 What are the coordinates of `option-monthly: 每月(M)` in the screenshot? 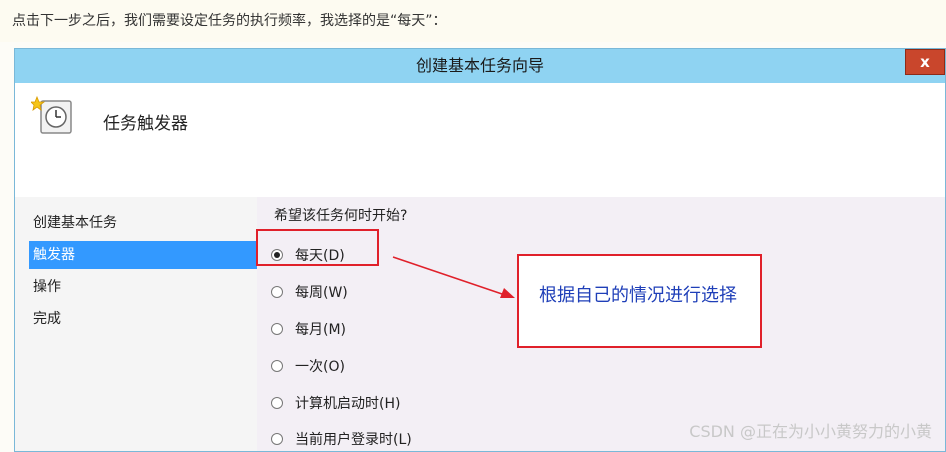 It's located at (308, 329).